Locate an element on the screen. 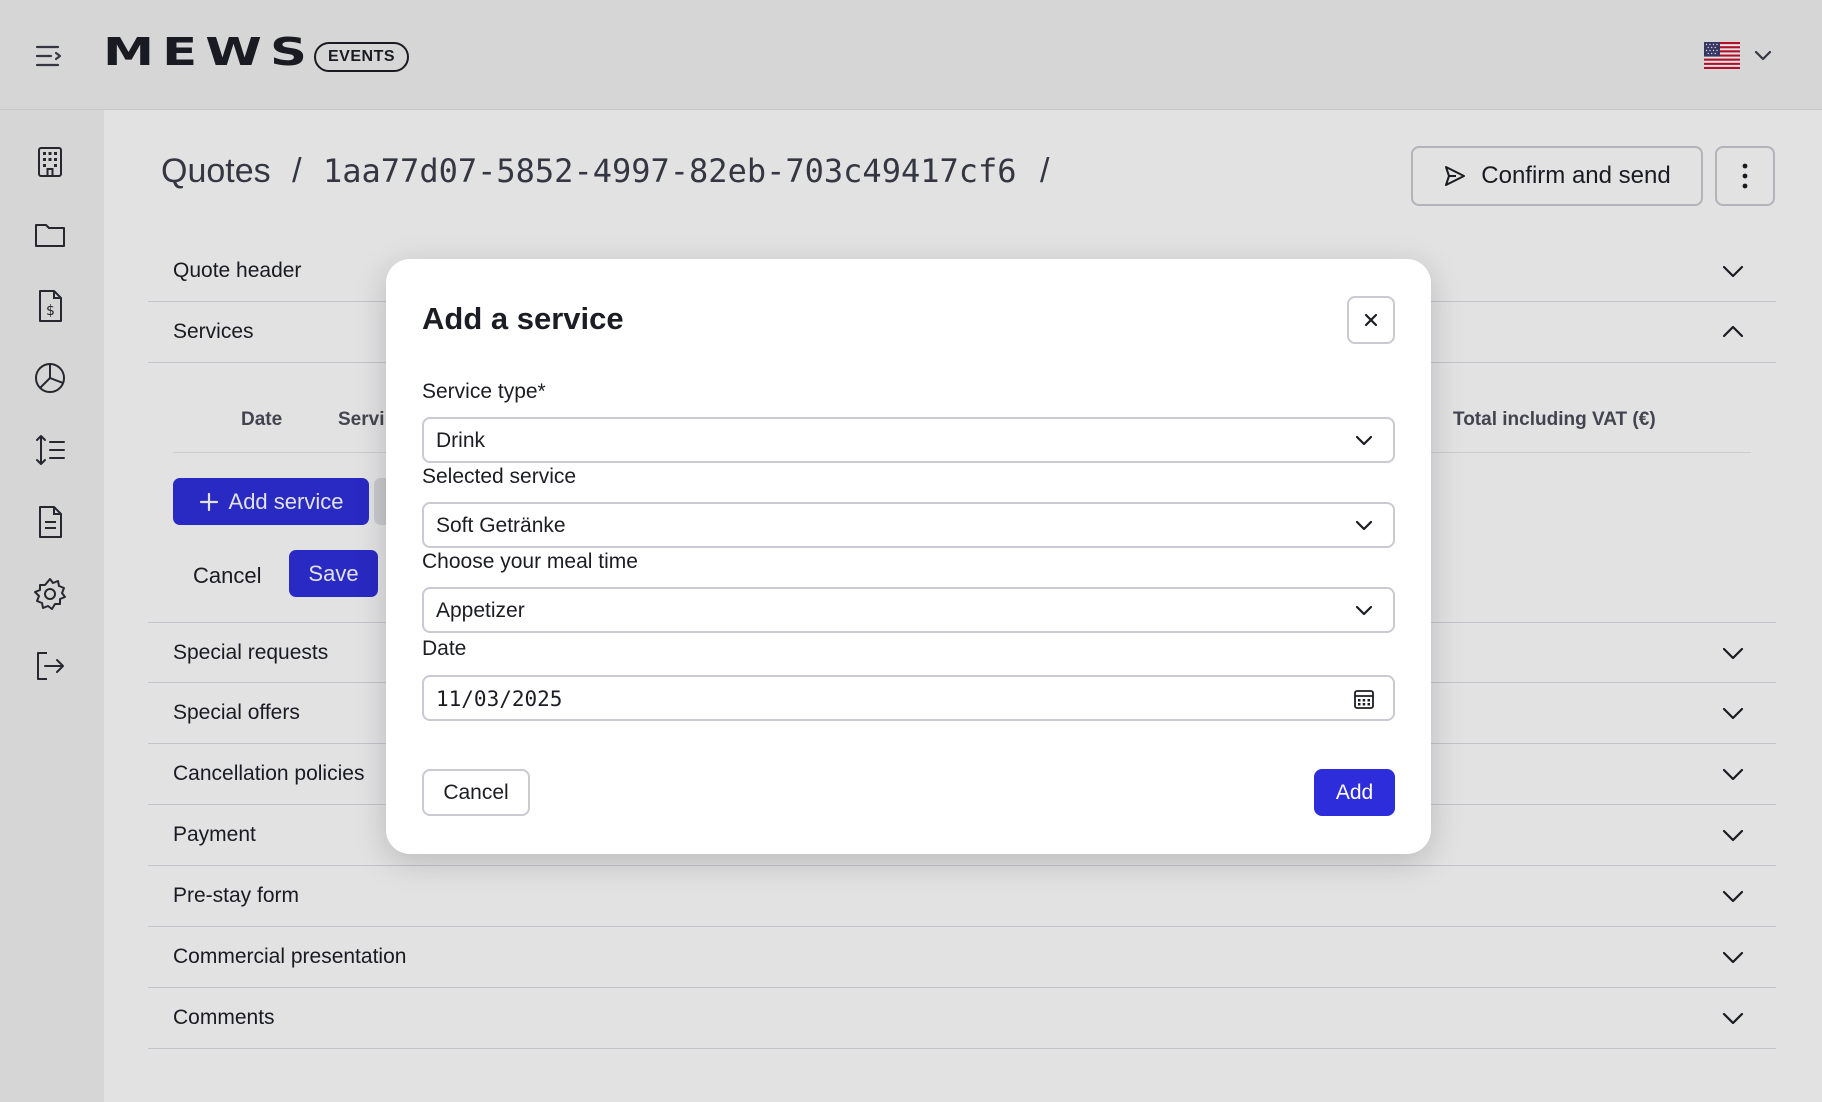 This screenshot has width=1822, height=1102. service-type-label: Service type* is located at coordinates (484, 391).